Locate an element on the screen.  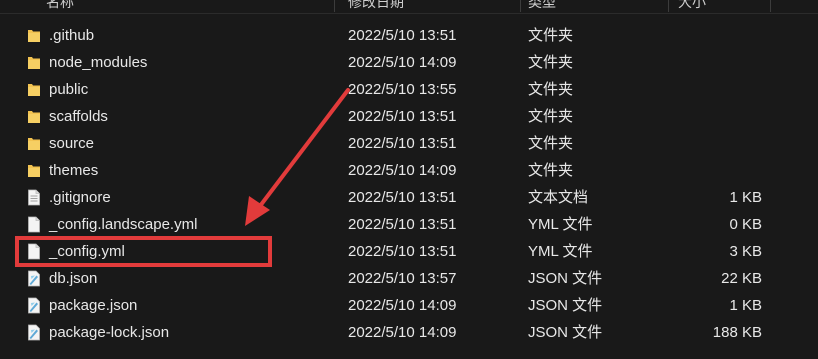
file-row: scaffolds 2022/5/10 13:51 文件夹 is located at coordinates (409, 116).